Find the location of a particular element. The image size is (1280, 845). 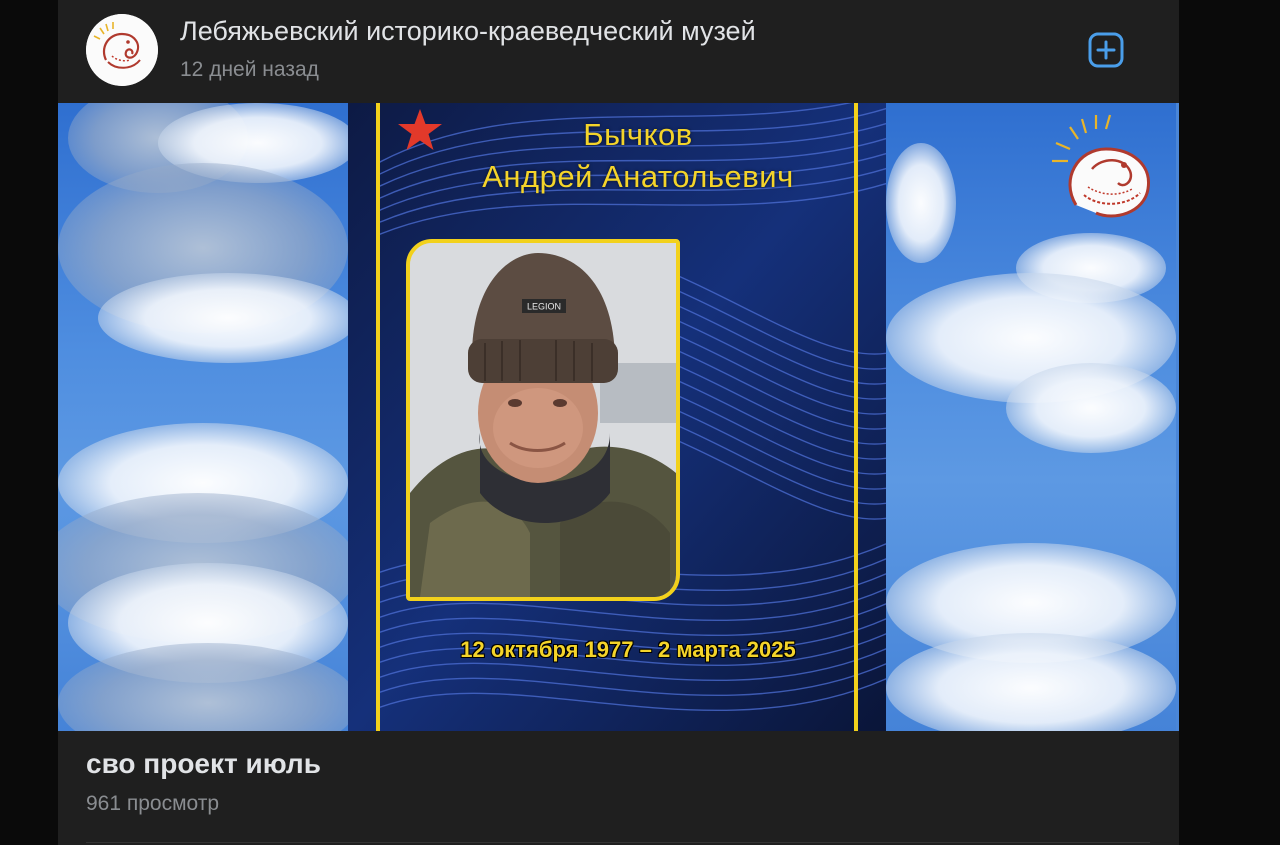

museum-watermark-icon is located at coordinates (1101, 166).